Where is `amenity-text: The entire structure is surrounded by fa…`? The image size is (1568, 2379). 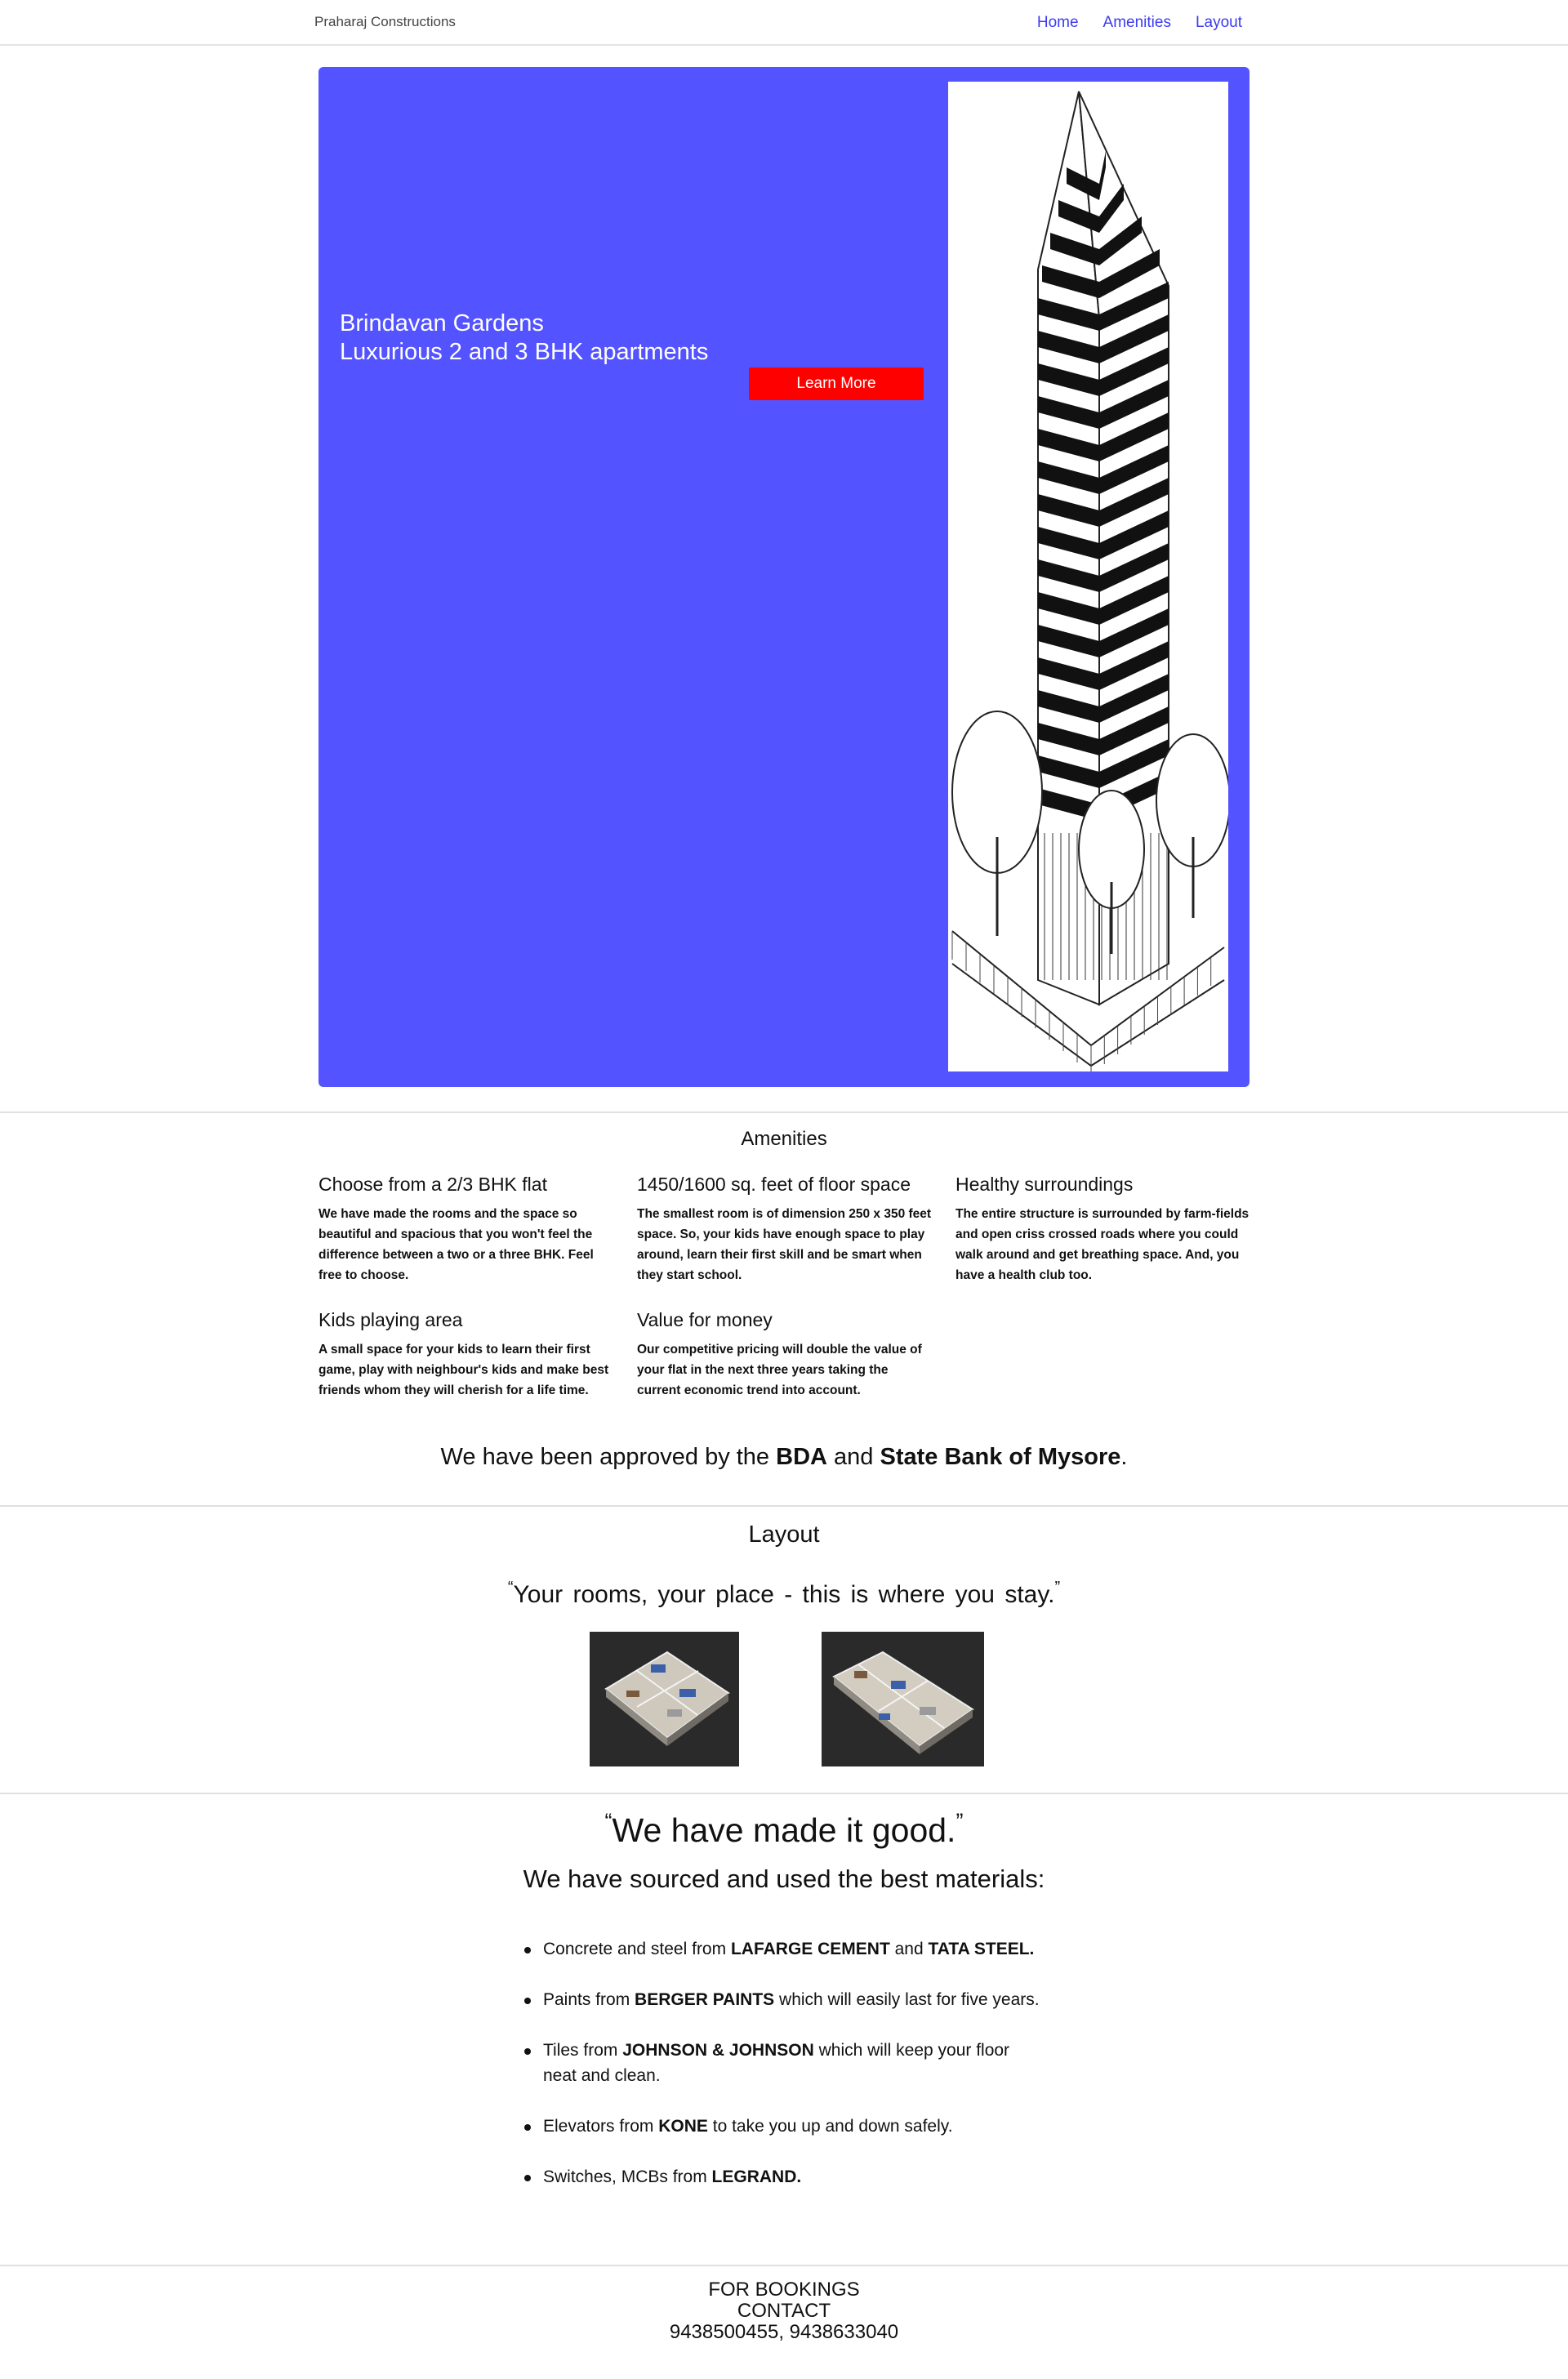 amenity-text: The entire structure is surrounded by fa… is located at coordinates (1103, 1244).